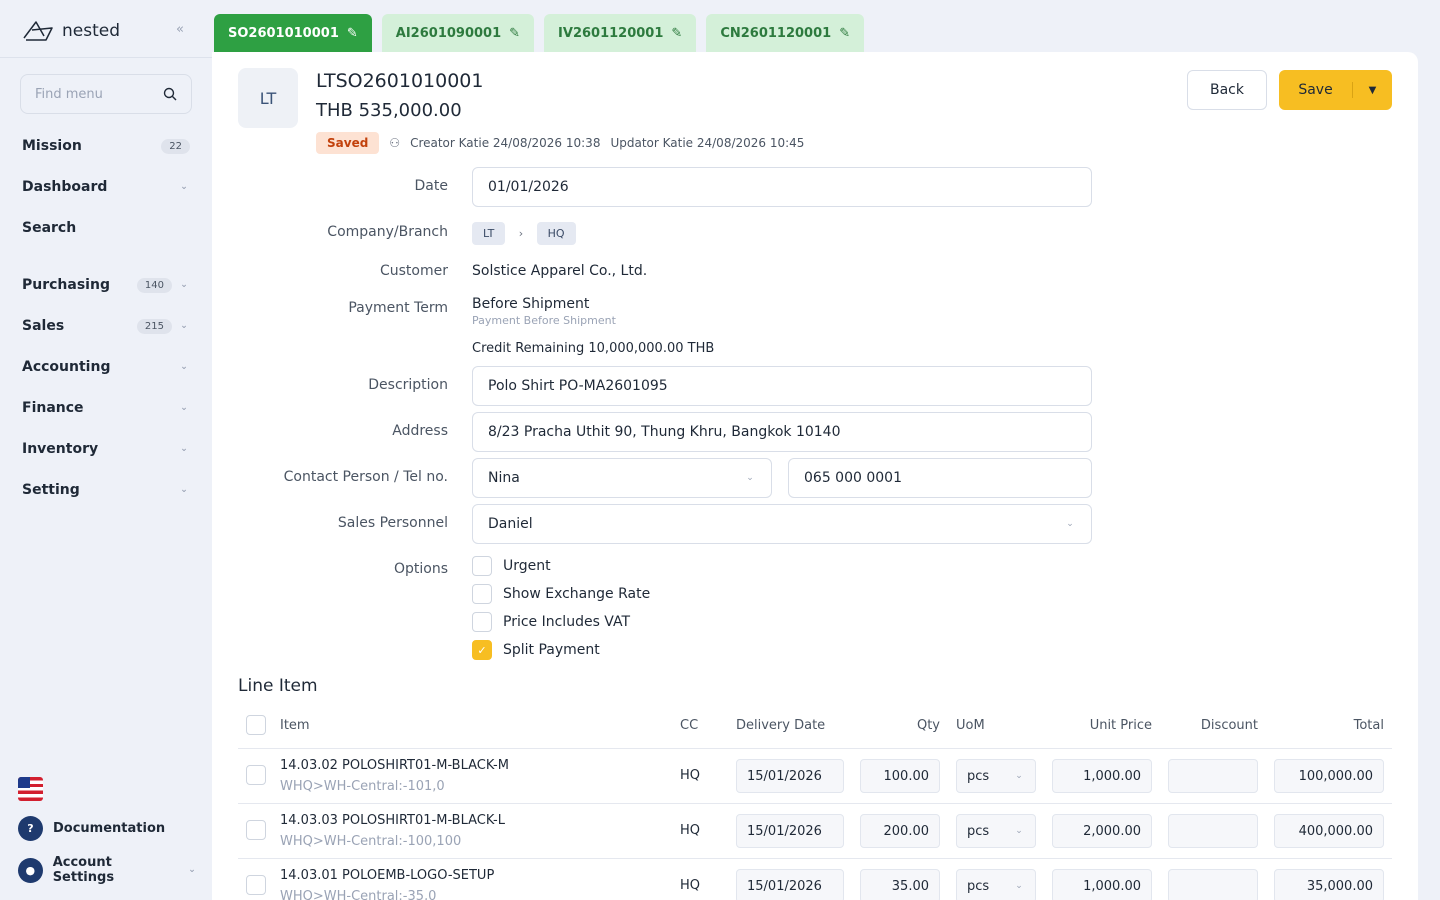 The width and height of the screenshot is (1440, 900). What do you see at coordinates (782, 187) in the screenshot?
I see `date-field: 01/01/2026` at bounding box center [782, 187].